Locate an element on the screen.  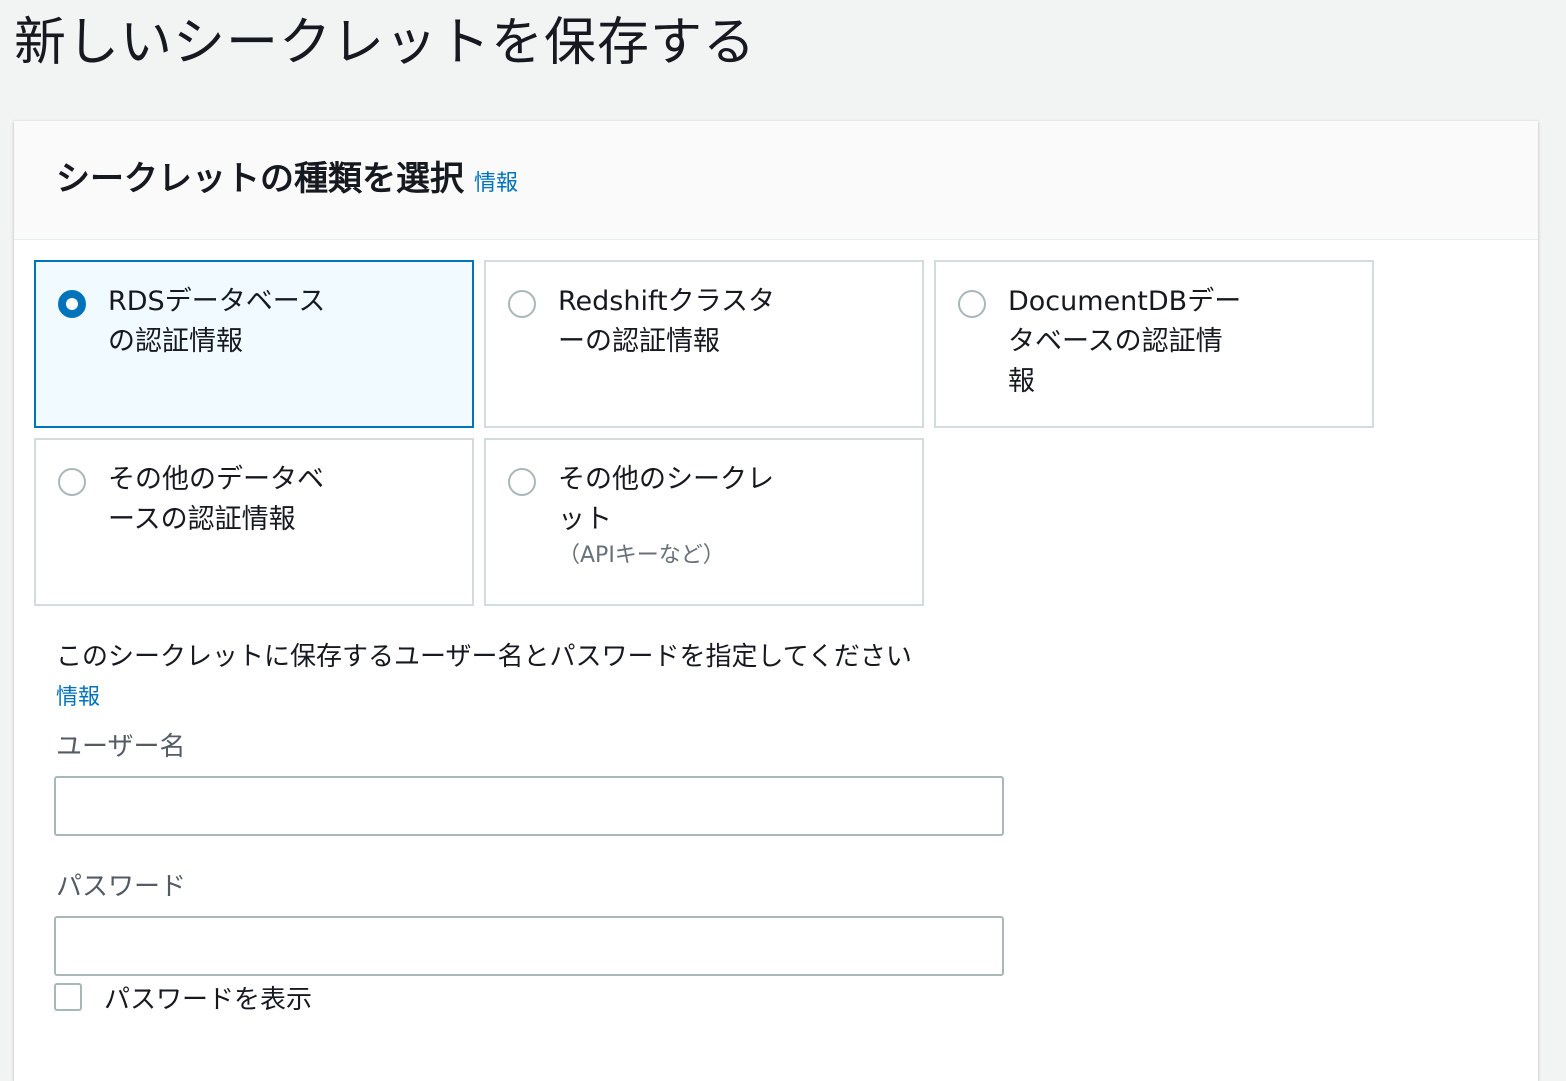
tile-label-other-secret-block: その他のシークレット （APIキーなど） is located at coordinates (678, 516).